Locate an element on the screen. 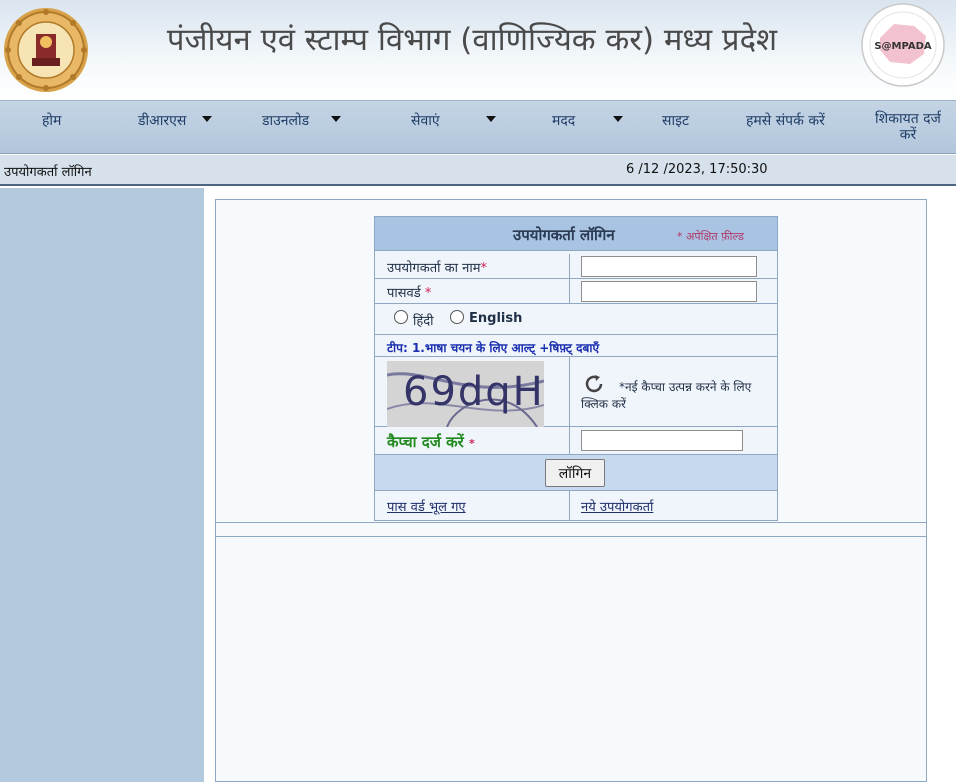 This screenshot has width=956, height=782. nav-complaint: शिकायत दर्ज करें is located at coordinates (908, 127).